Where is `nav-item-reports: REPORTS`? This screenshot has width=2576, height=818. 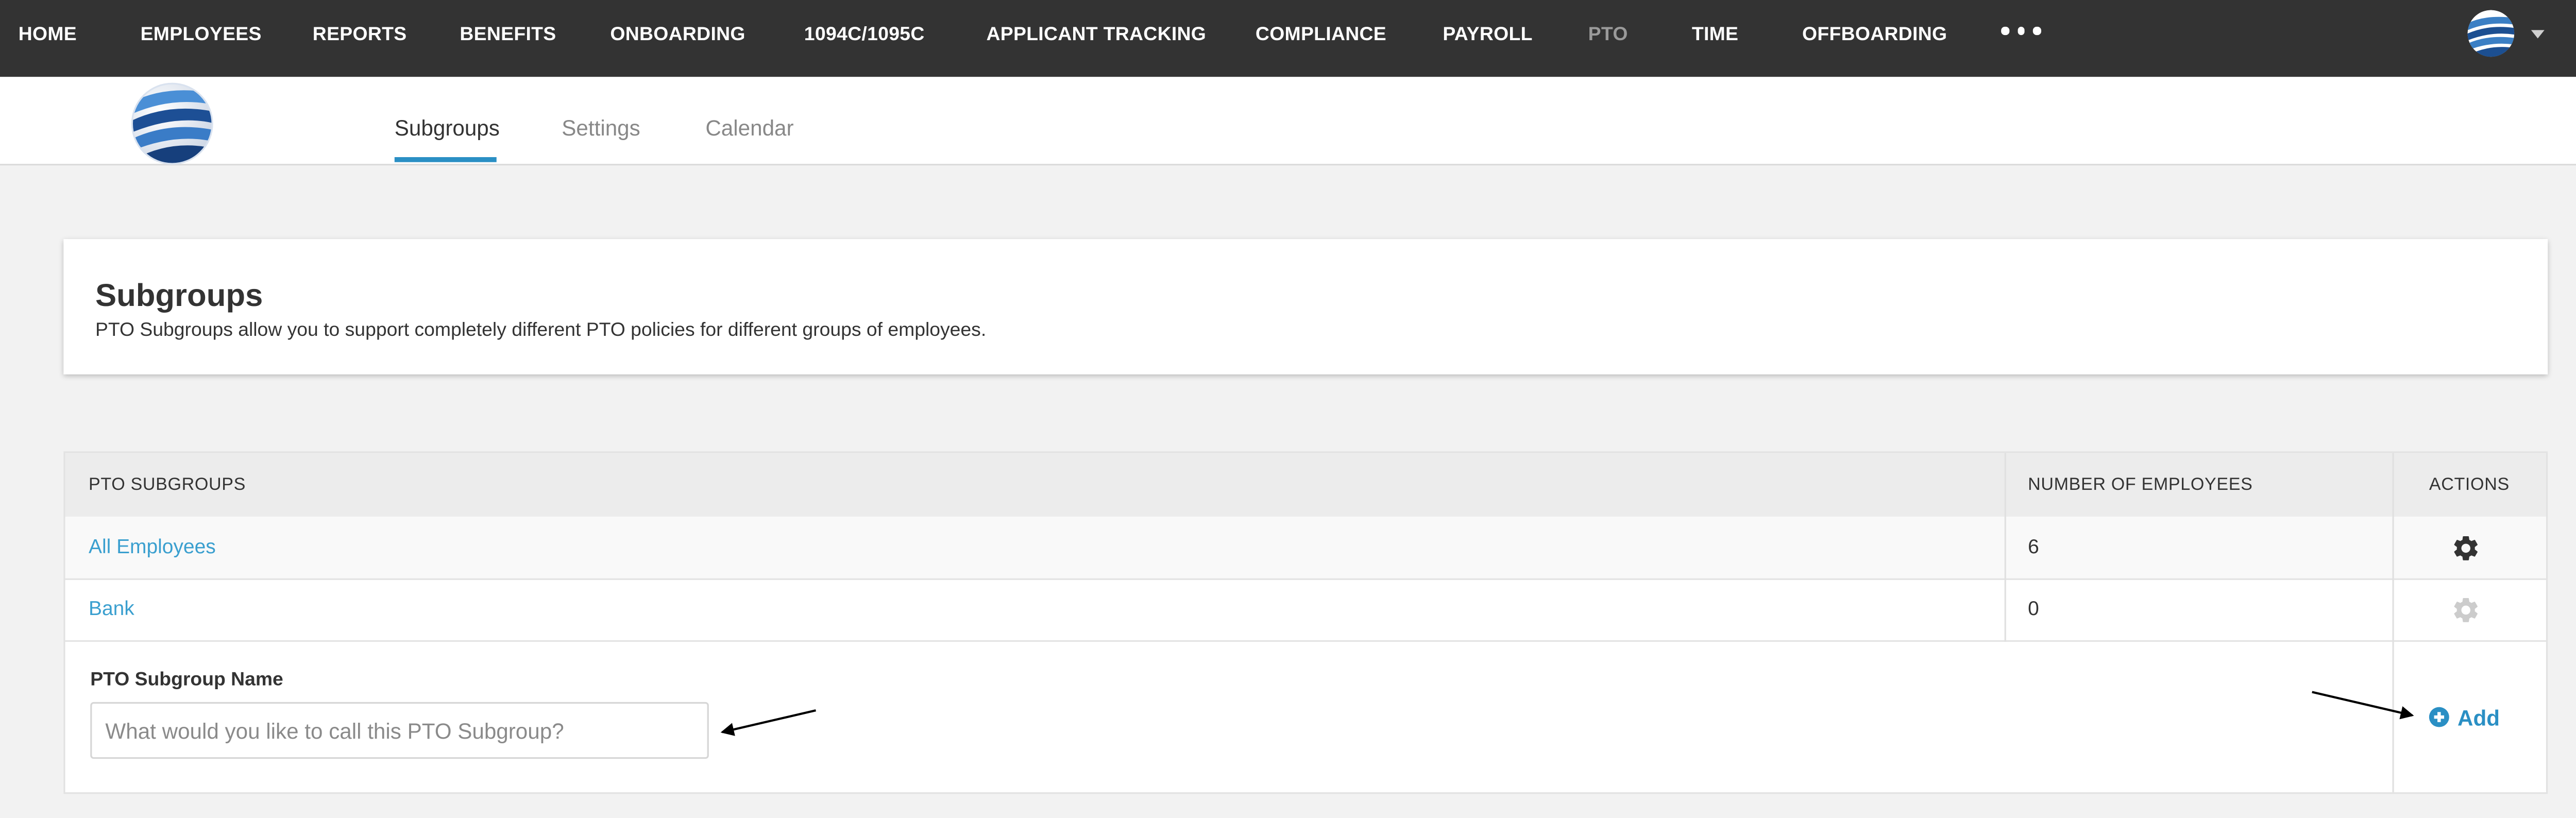 nav-item-reports: REPORTS is located at coordinates (360, 35).